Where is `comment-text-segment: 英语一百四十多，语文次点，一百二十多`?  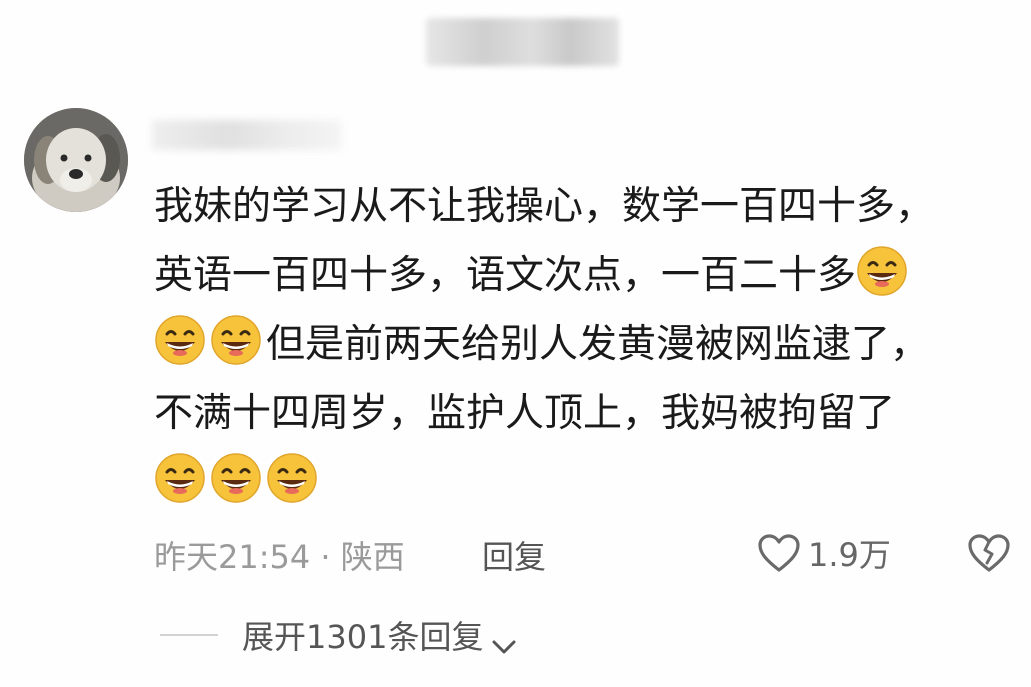
comment-text-segment: 英语一百四十多，语文次点，一百二十多 is located at coordinates (505, 275).